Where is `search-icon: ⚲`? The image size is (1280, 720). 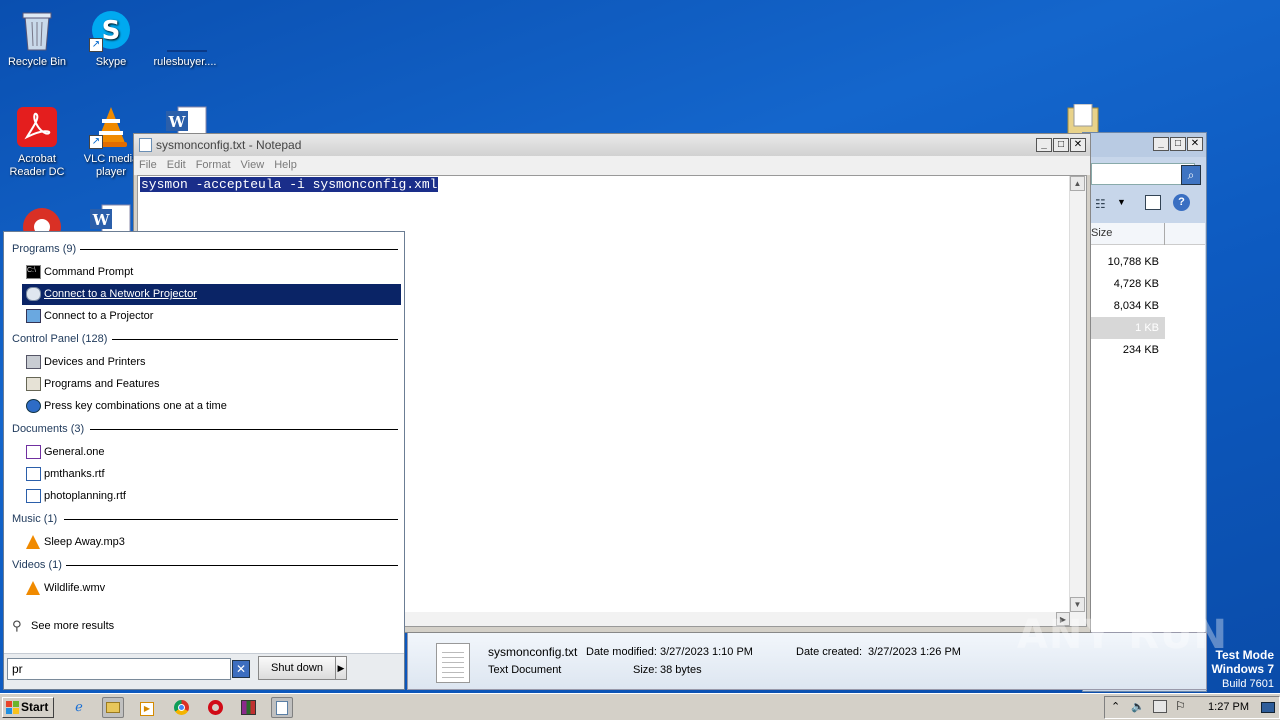
search-icon: ⚲ is located at coordinates (17, 625).